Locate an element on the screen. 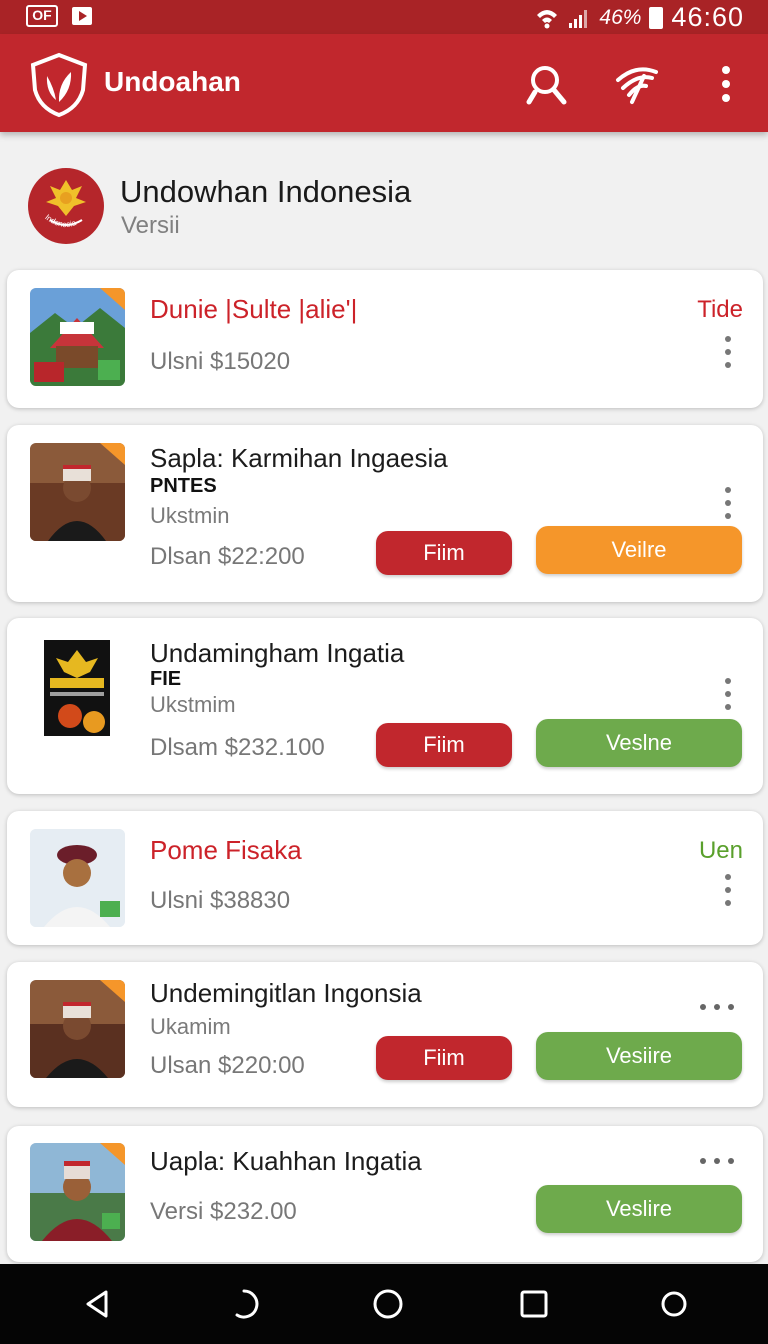  item-tag: Tide is located at coordinates (720, 309).